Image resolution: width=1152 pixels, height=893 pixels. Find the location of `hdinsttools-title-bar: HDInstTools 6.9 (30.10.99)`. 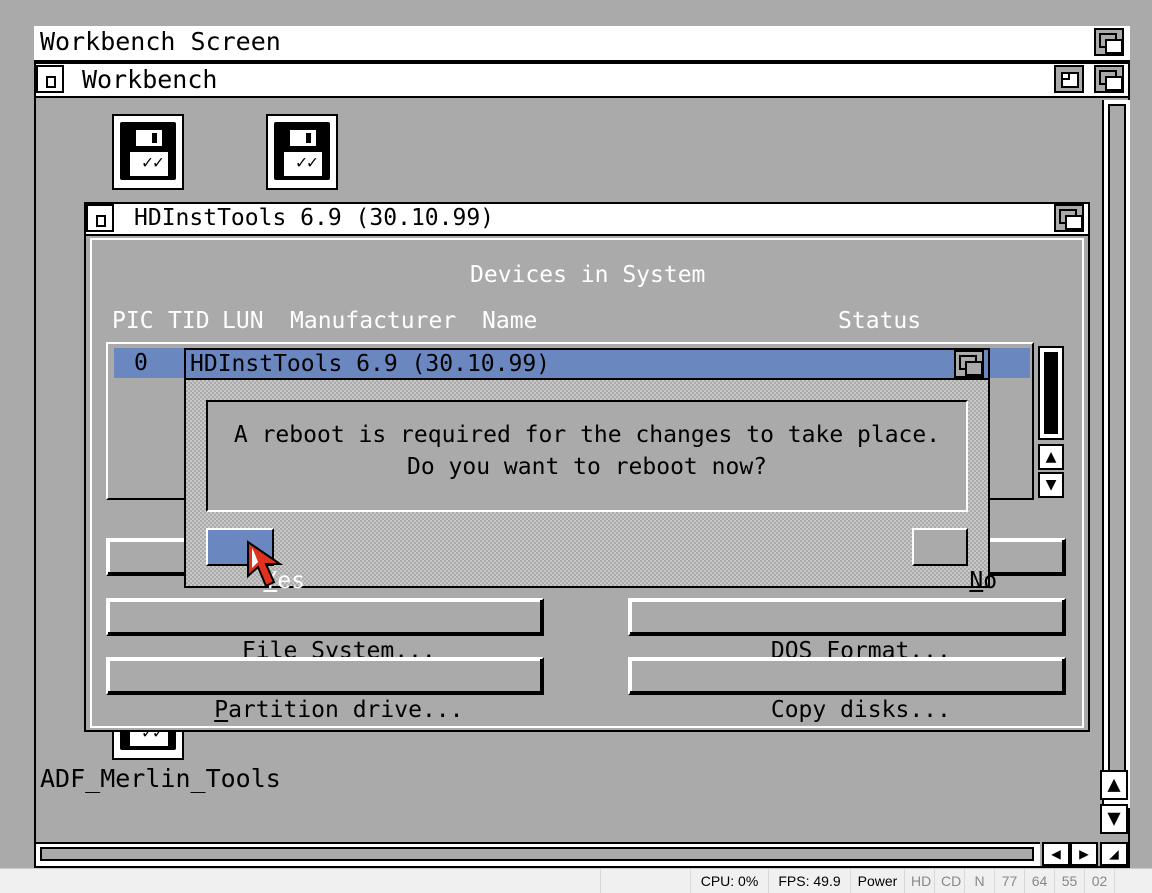

hdinsttools-title-bar: HDInstTools 6.9 (30.10.99) is located at coordinates (587, 220).